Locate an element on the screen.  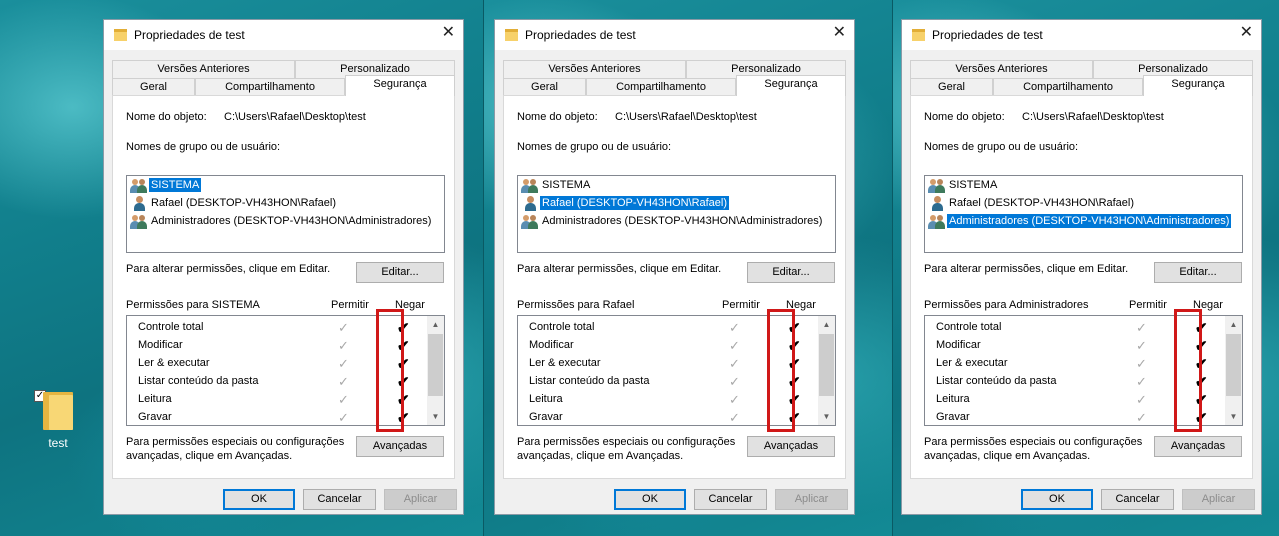
permission-name: Leitura is located at coordinates (546, 399).